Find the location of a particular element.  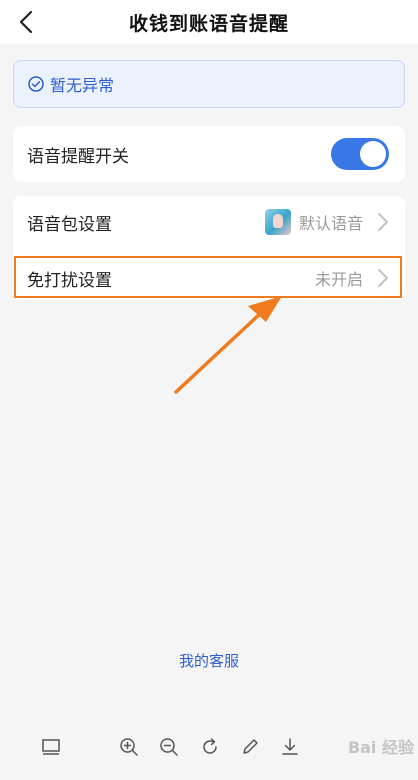

rotate-icon is located at coordinates (210, 747).